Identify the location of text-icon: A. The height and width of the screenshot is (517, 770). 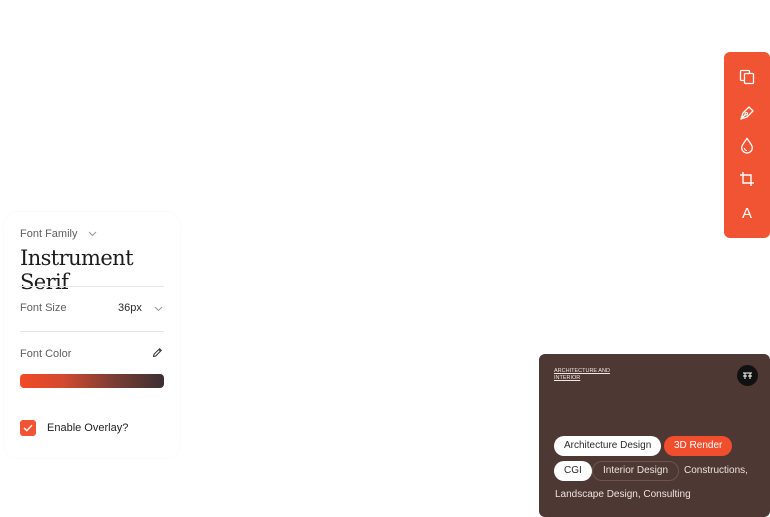
(747, 213).